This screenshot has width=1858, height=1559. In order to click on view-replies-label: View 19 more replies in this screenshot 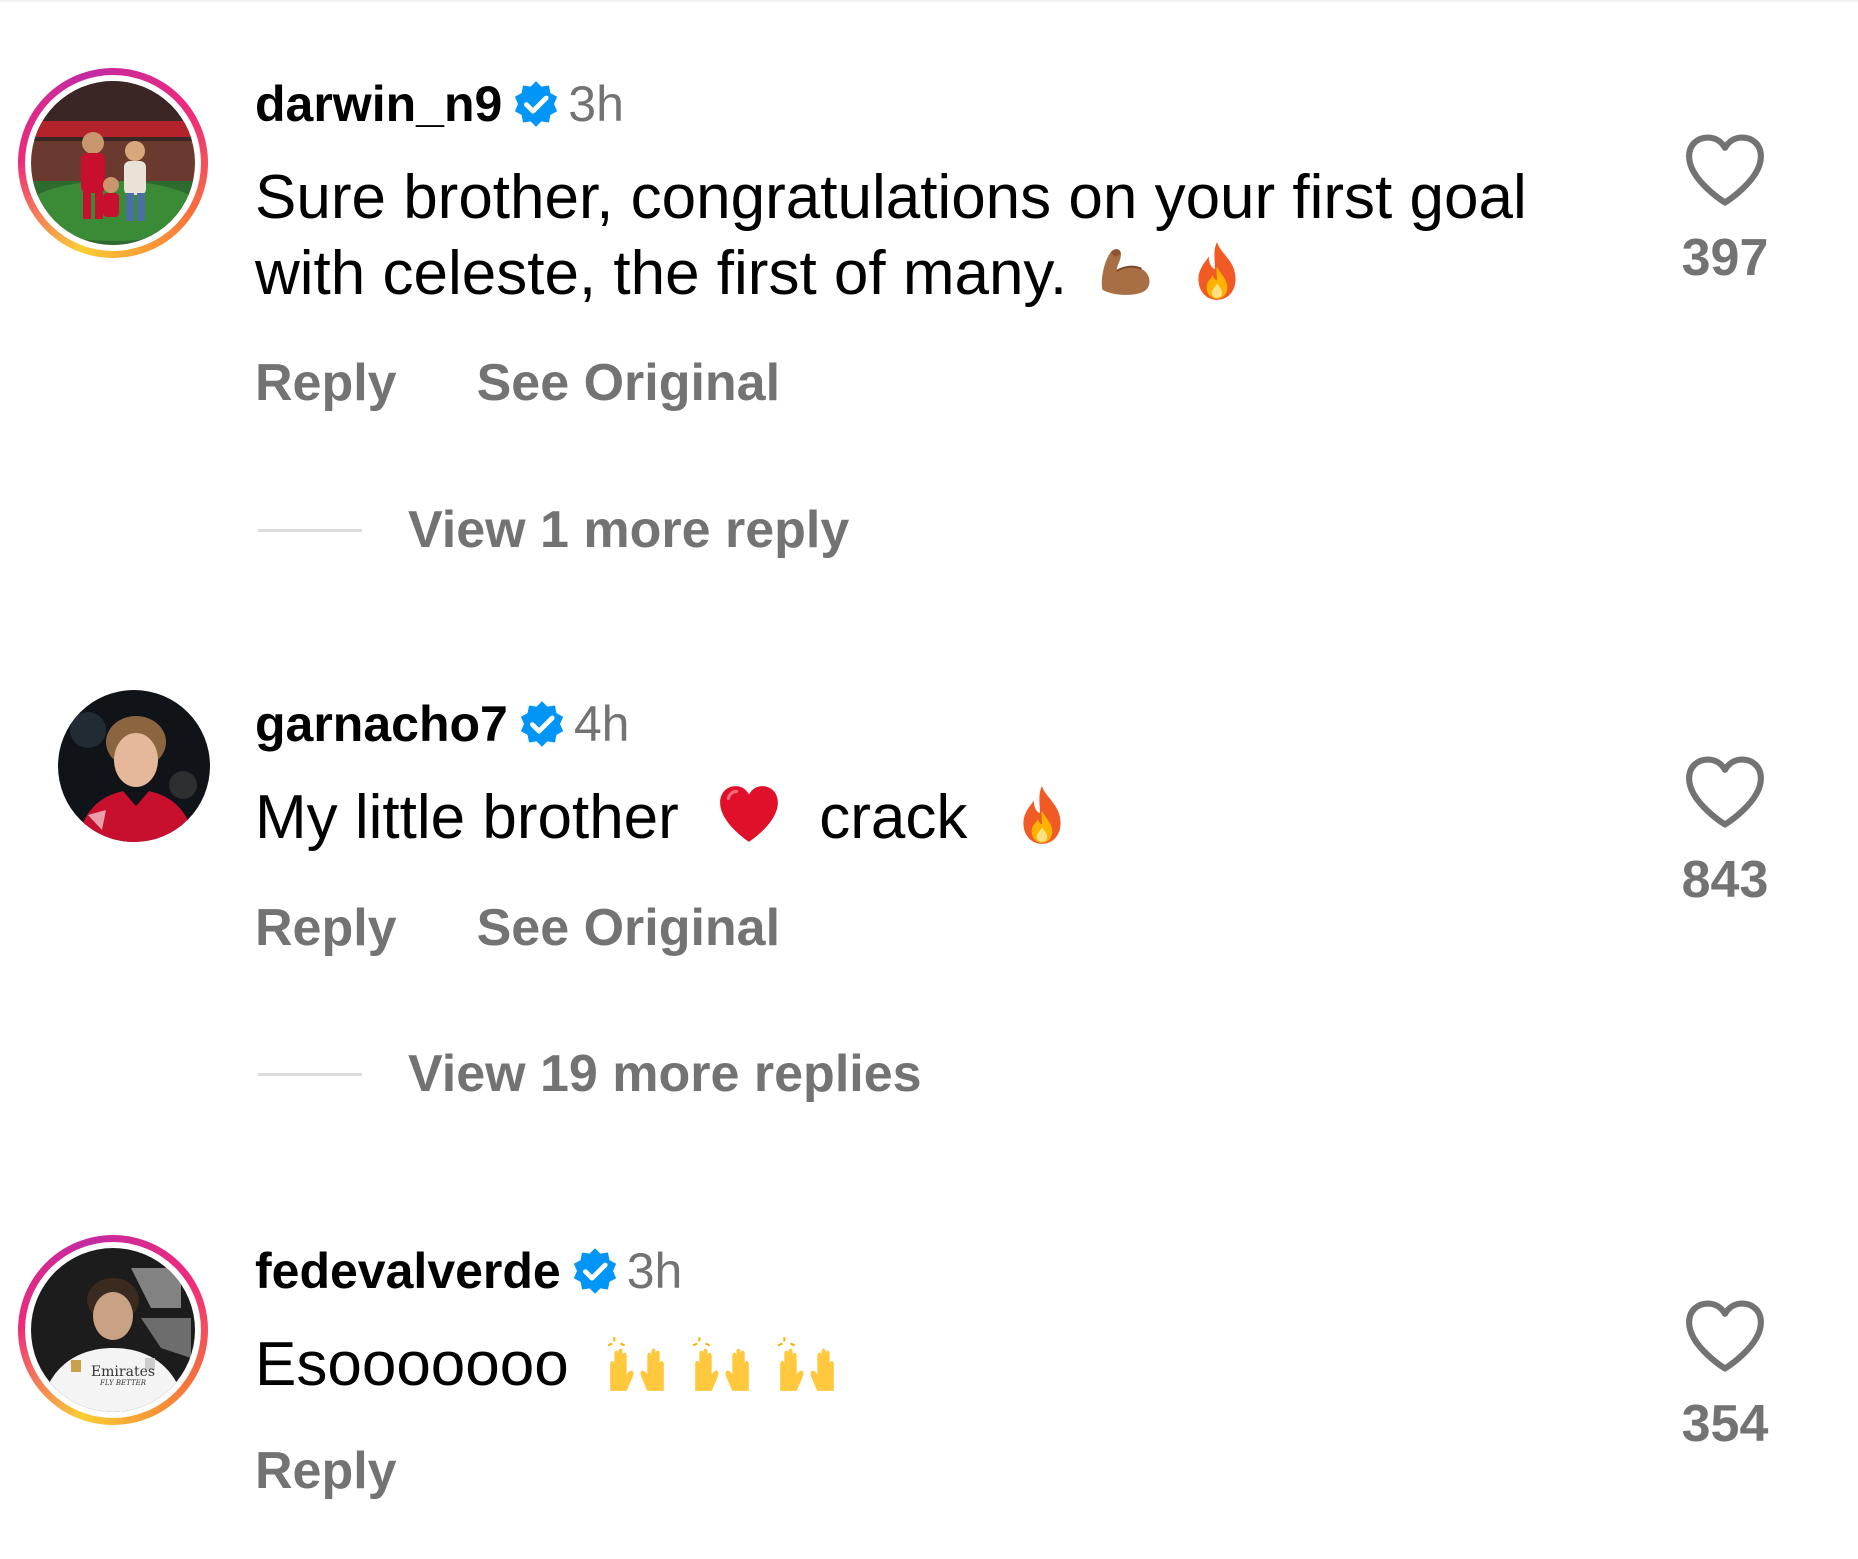, I will do `click(665, 1074)`.